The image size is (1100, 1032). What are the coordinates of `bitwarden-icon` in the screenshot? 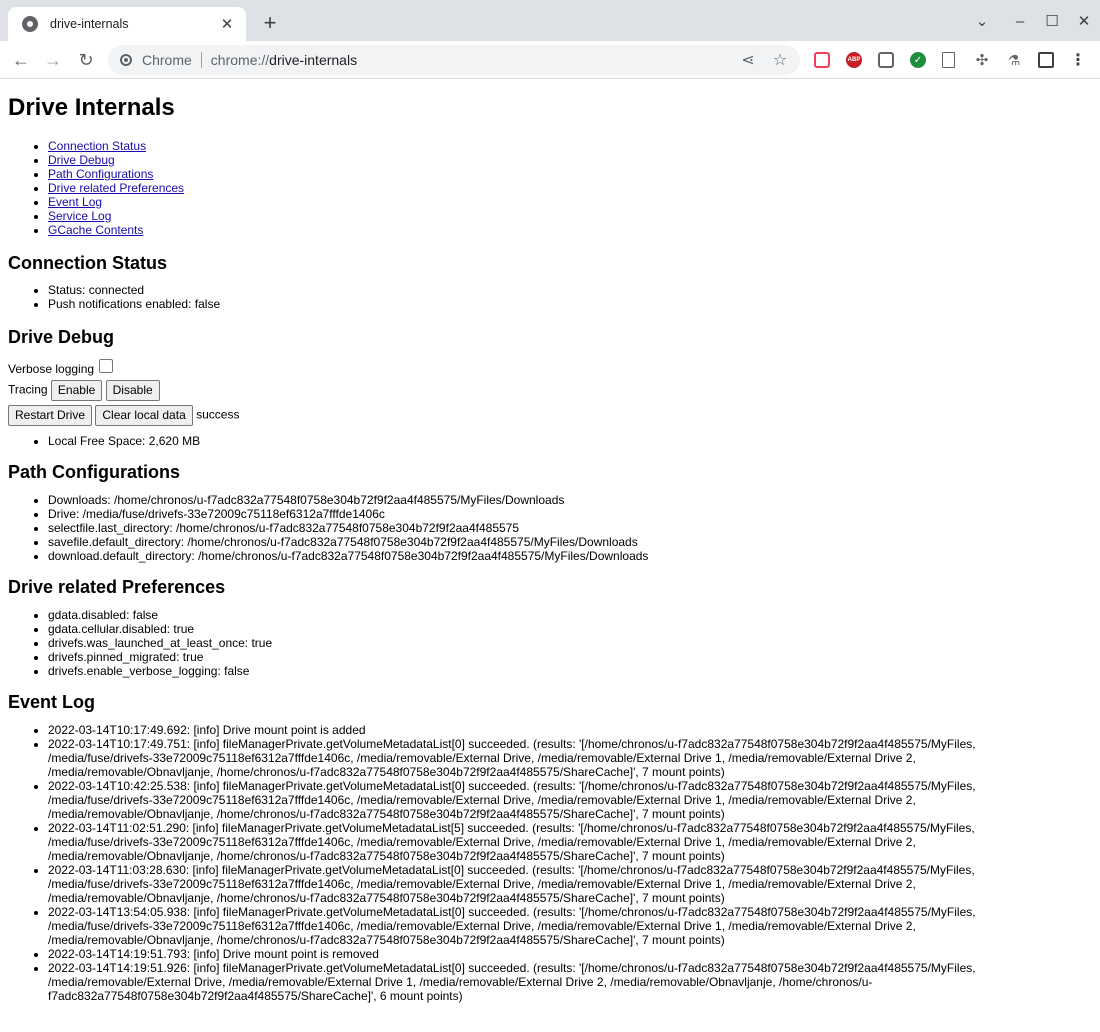 It's located at (886, 60).